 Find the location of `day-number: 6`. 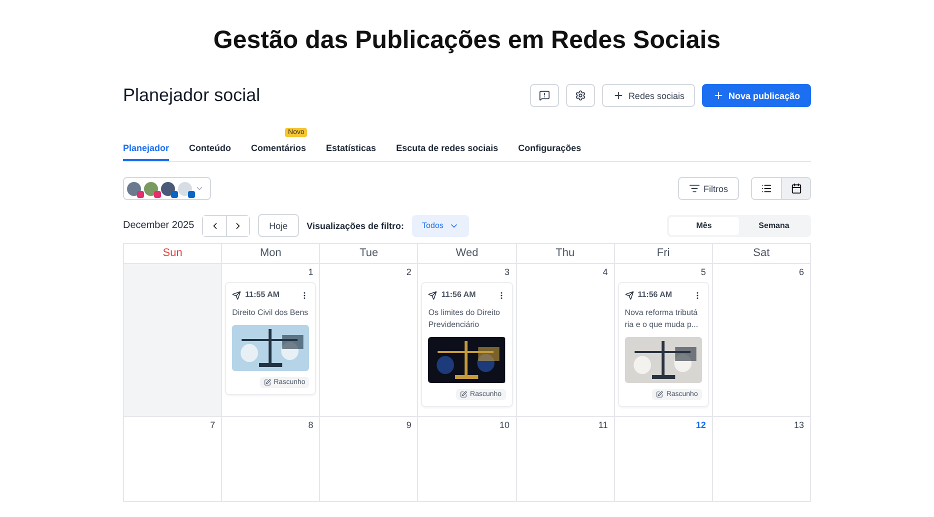

day-number: 6 is located at coordinates (801, 272).